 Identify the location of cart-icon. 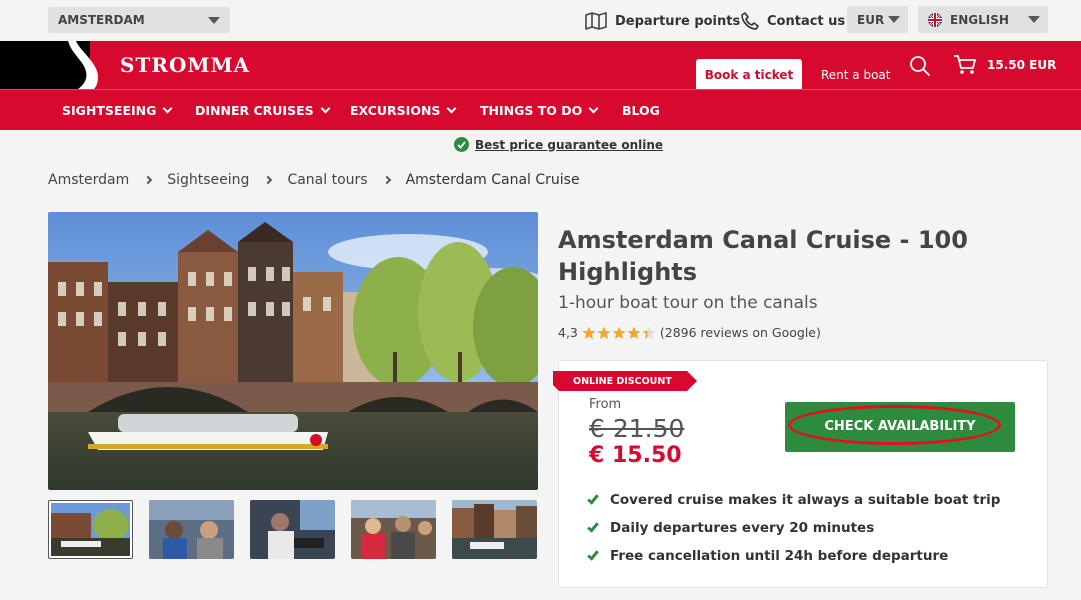
(965, 64).